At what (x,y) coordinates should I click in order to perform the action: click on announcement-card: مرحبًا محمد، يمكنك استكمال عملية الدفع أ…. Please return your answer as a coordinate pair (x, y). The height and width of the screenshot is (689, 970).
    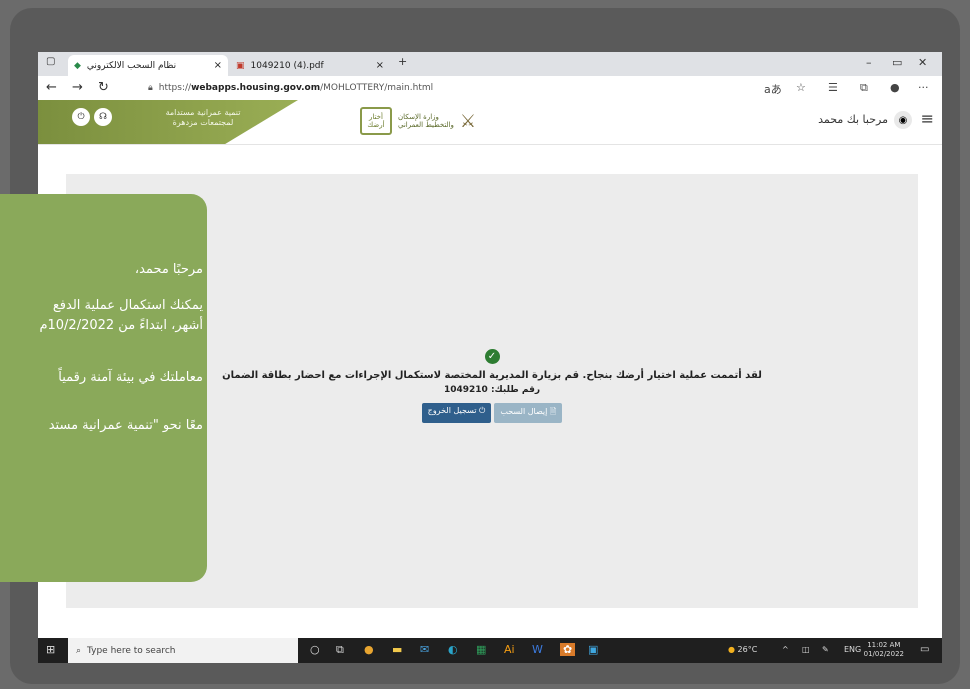
    Looking at the image, I should click on (103, 388).